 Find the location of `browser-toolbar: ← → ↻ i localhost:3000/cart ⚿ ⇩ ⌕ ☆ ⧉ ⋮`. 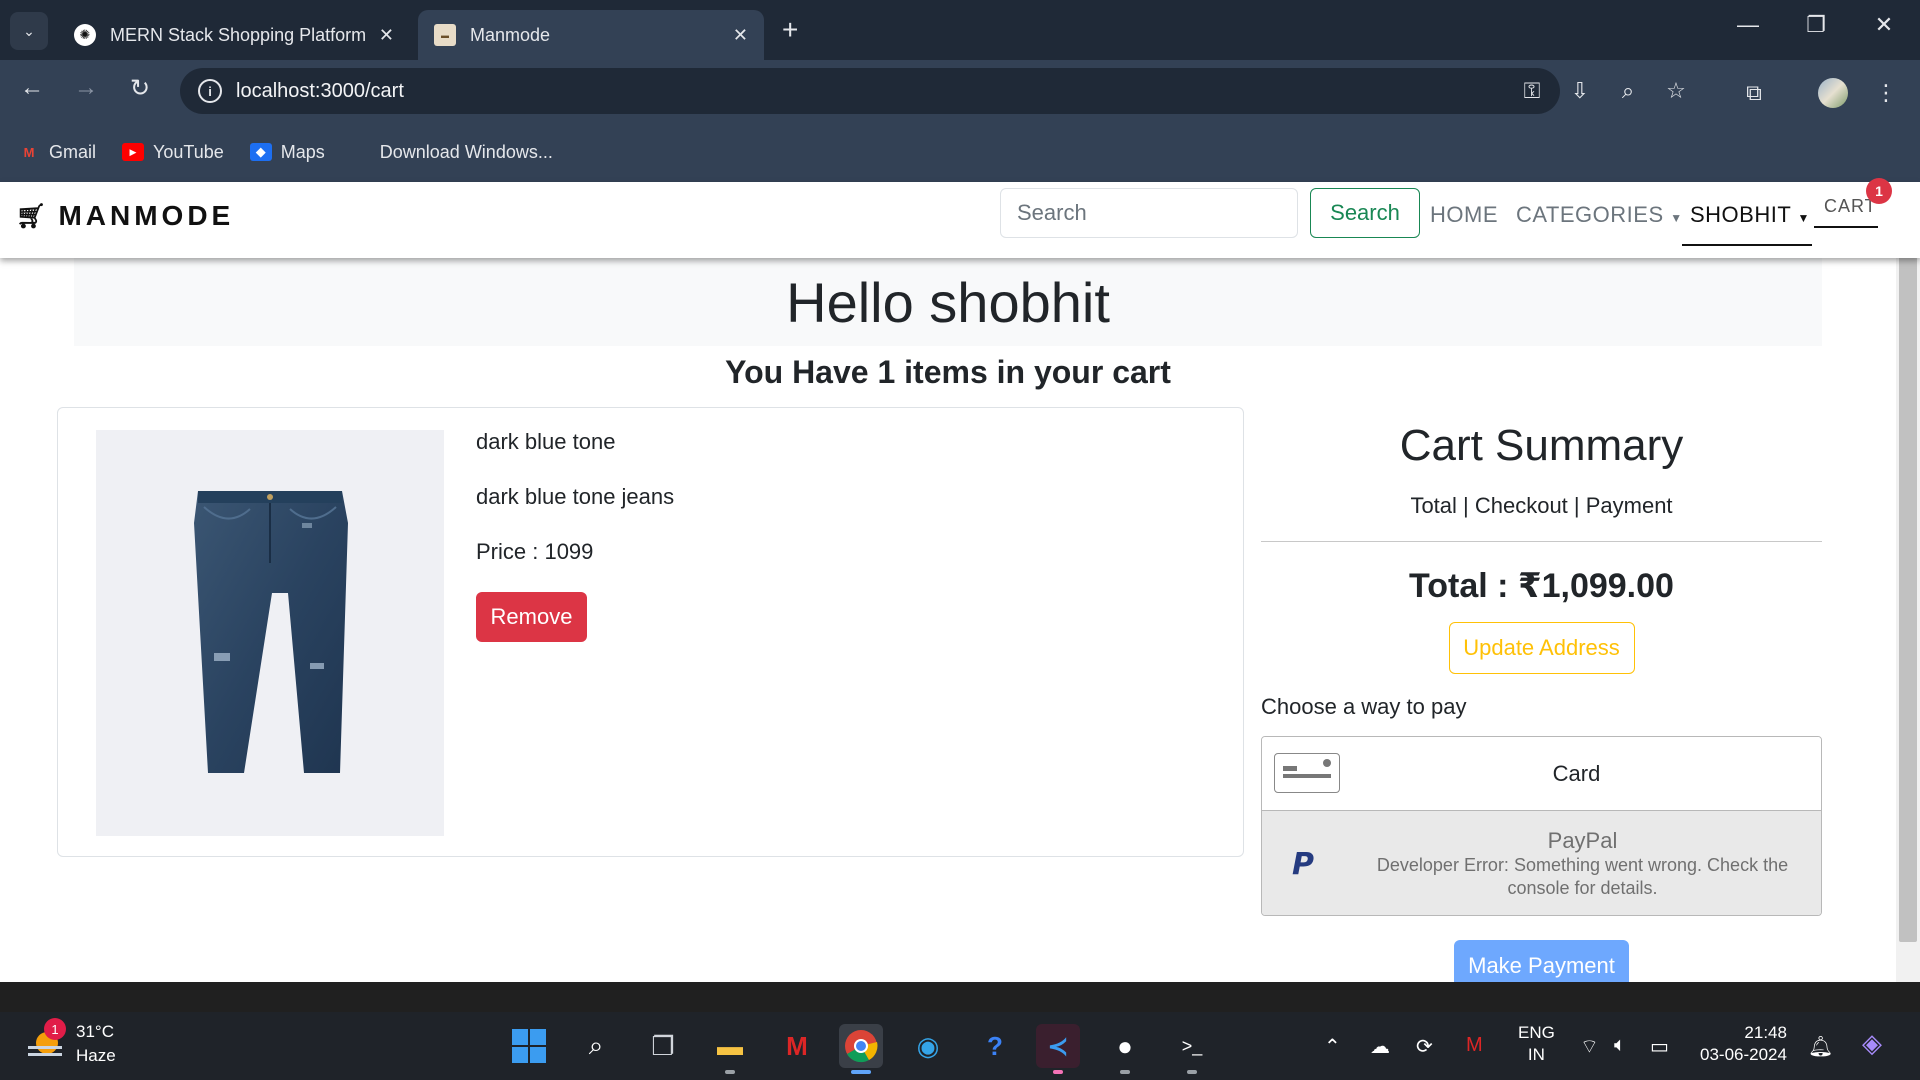

browser-toolbar: ← → ↻ i localhost:3000/cart ⚿ ⇩ ⌕ ☆ ⧉ ⋮ is located at coordinates (960, 91).